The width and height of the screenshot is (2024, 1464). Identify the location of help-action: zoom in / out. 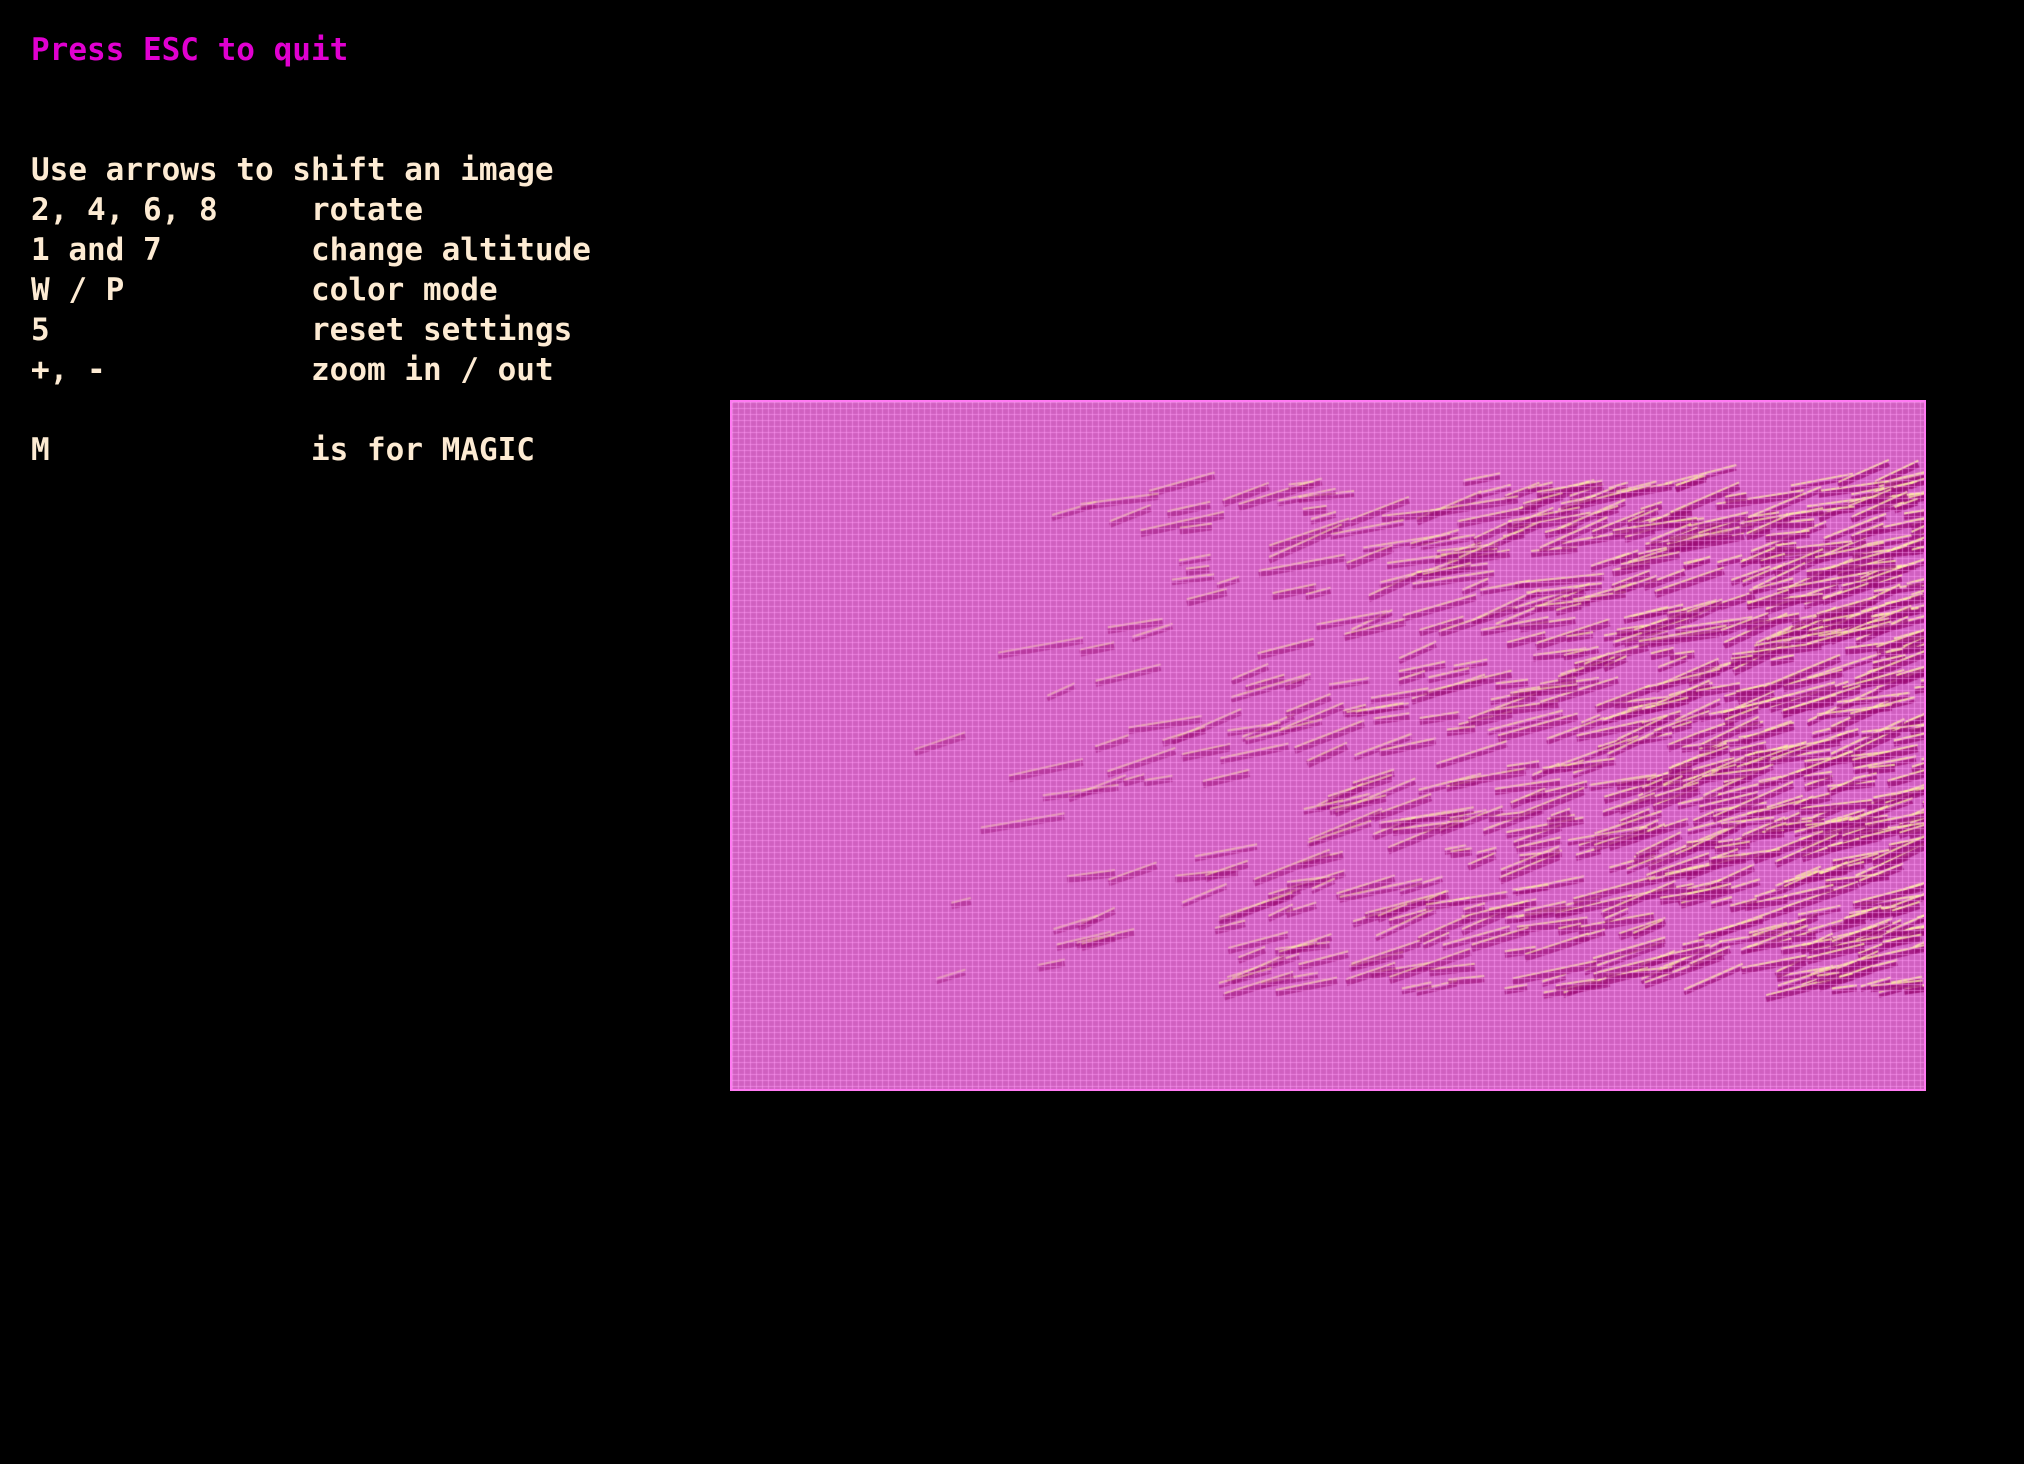
(432, 370).